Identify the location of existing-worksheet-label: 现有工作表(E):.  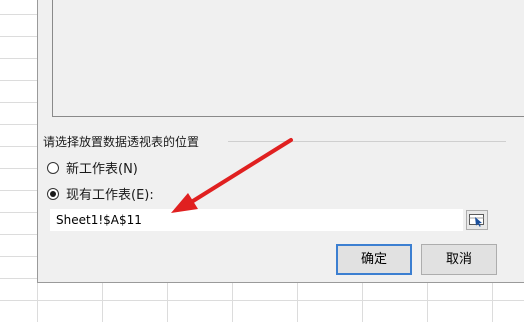
(110, 195).